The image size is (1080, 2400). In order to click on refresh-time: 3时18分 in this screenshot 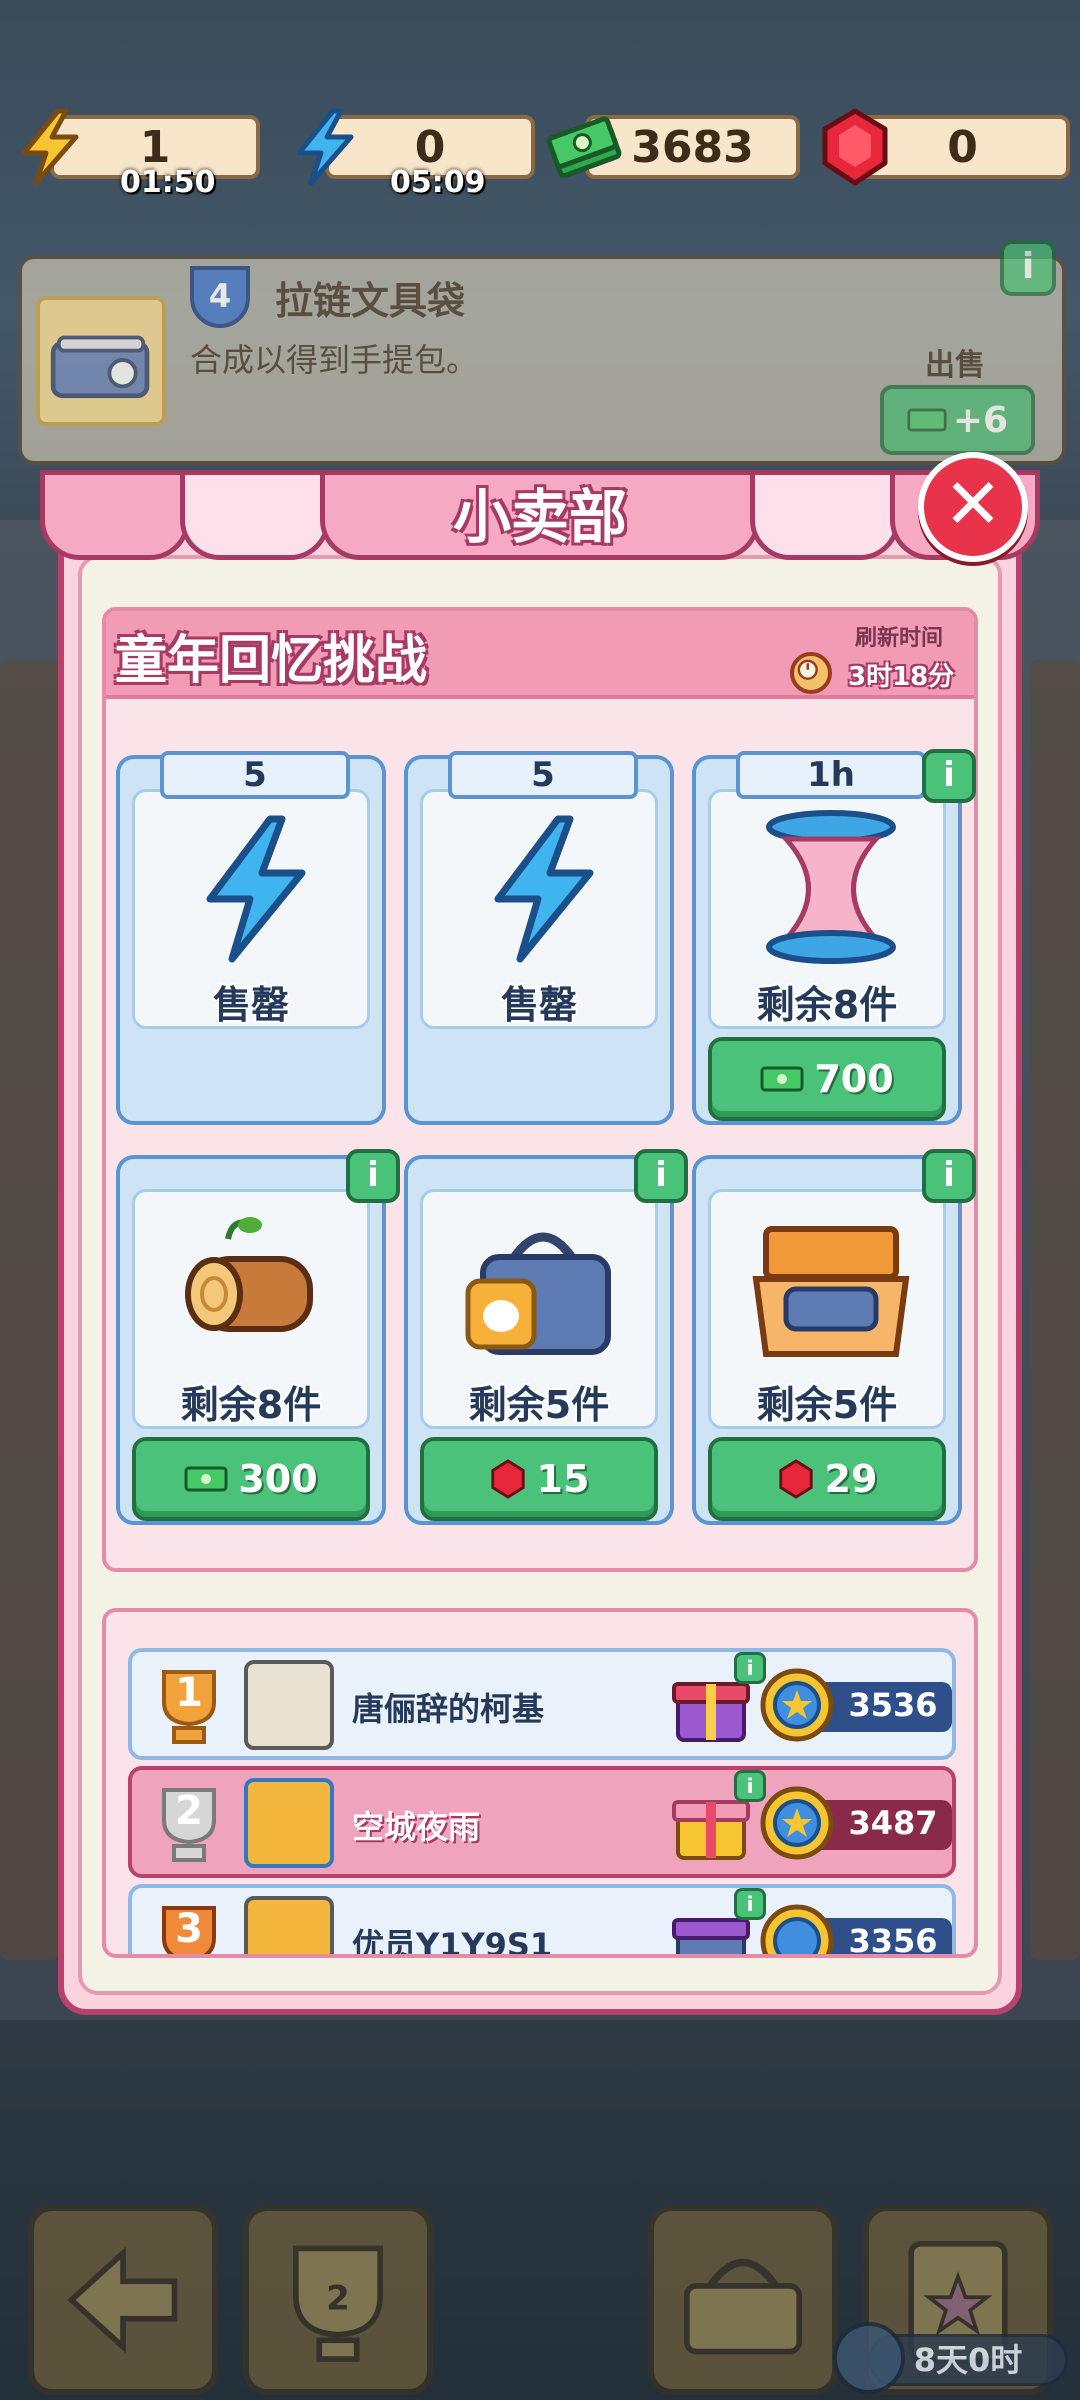, I will do `click(901, 677)`.